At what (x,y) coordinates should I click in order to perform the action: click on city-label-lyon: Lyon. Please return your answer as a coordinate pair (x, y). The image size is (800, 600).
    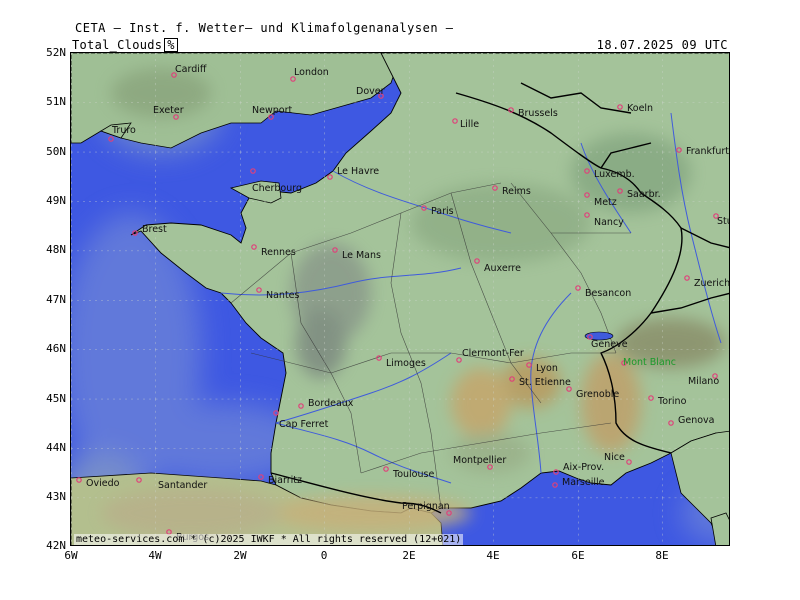
    Looking at the image, I should click on (547, 368).